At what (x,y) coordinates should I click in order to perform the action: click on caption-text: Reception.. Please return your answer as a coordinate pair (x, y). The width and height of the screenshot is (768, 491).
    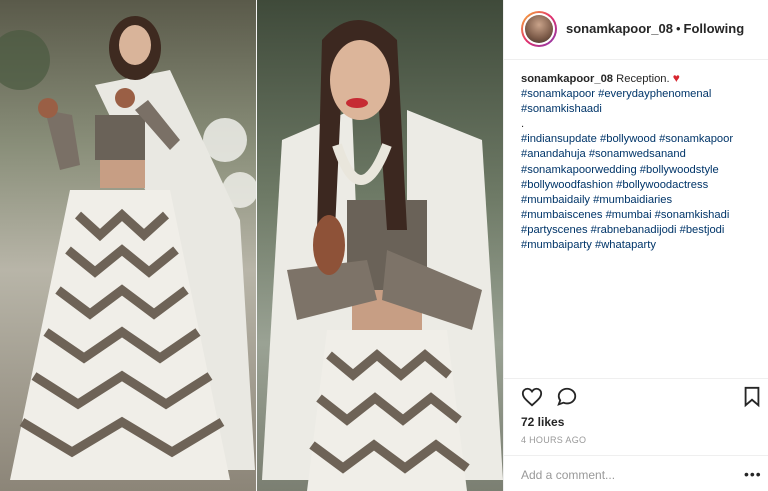
    Looking at the image, I should click on (643, 79).